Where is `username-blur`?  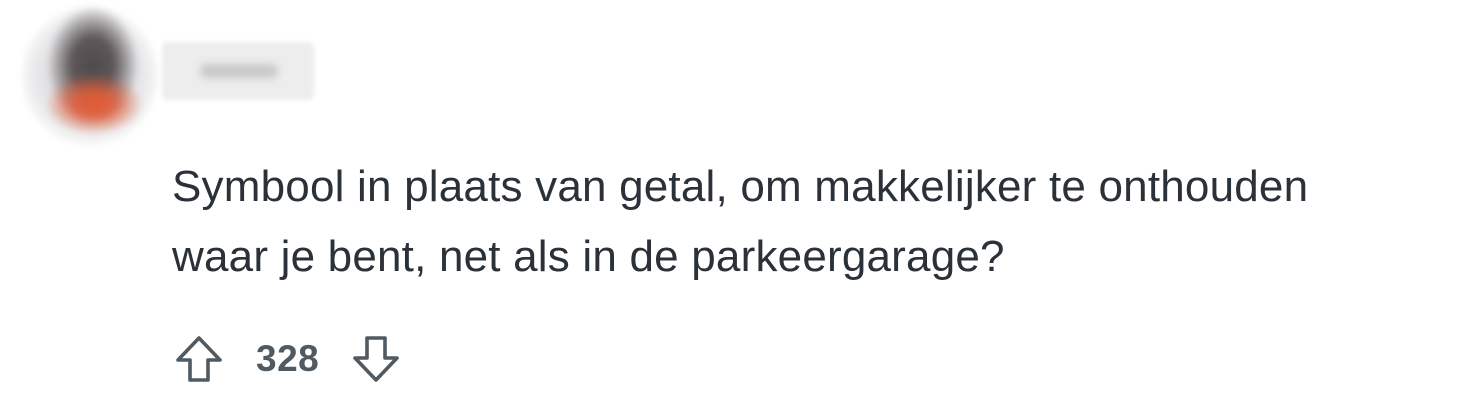
username-blur is located at coordinates (239, 71).